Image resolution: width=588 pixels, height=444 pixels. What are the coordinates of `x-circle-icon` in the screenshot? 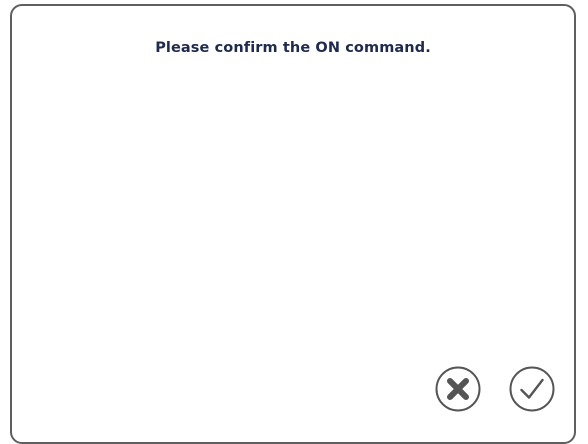 It's located at (458, 389).